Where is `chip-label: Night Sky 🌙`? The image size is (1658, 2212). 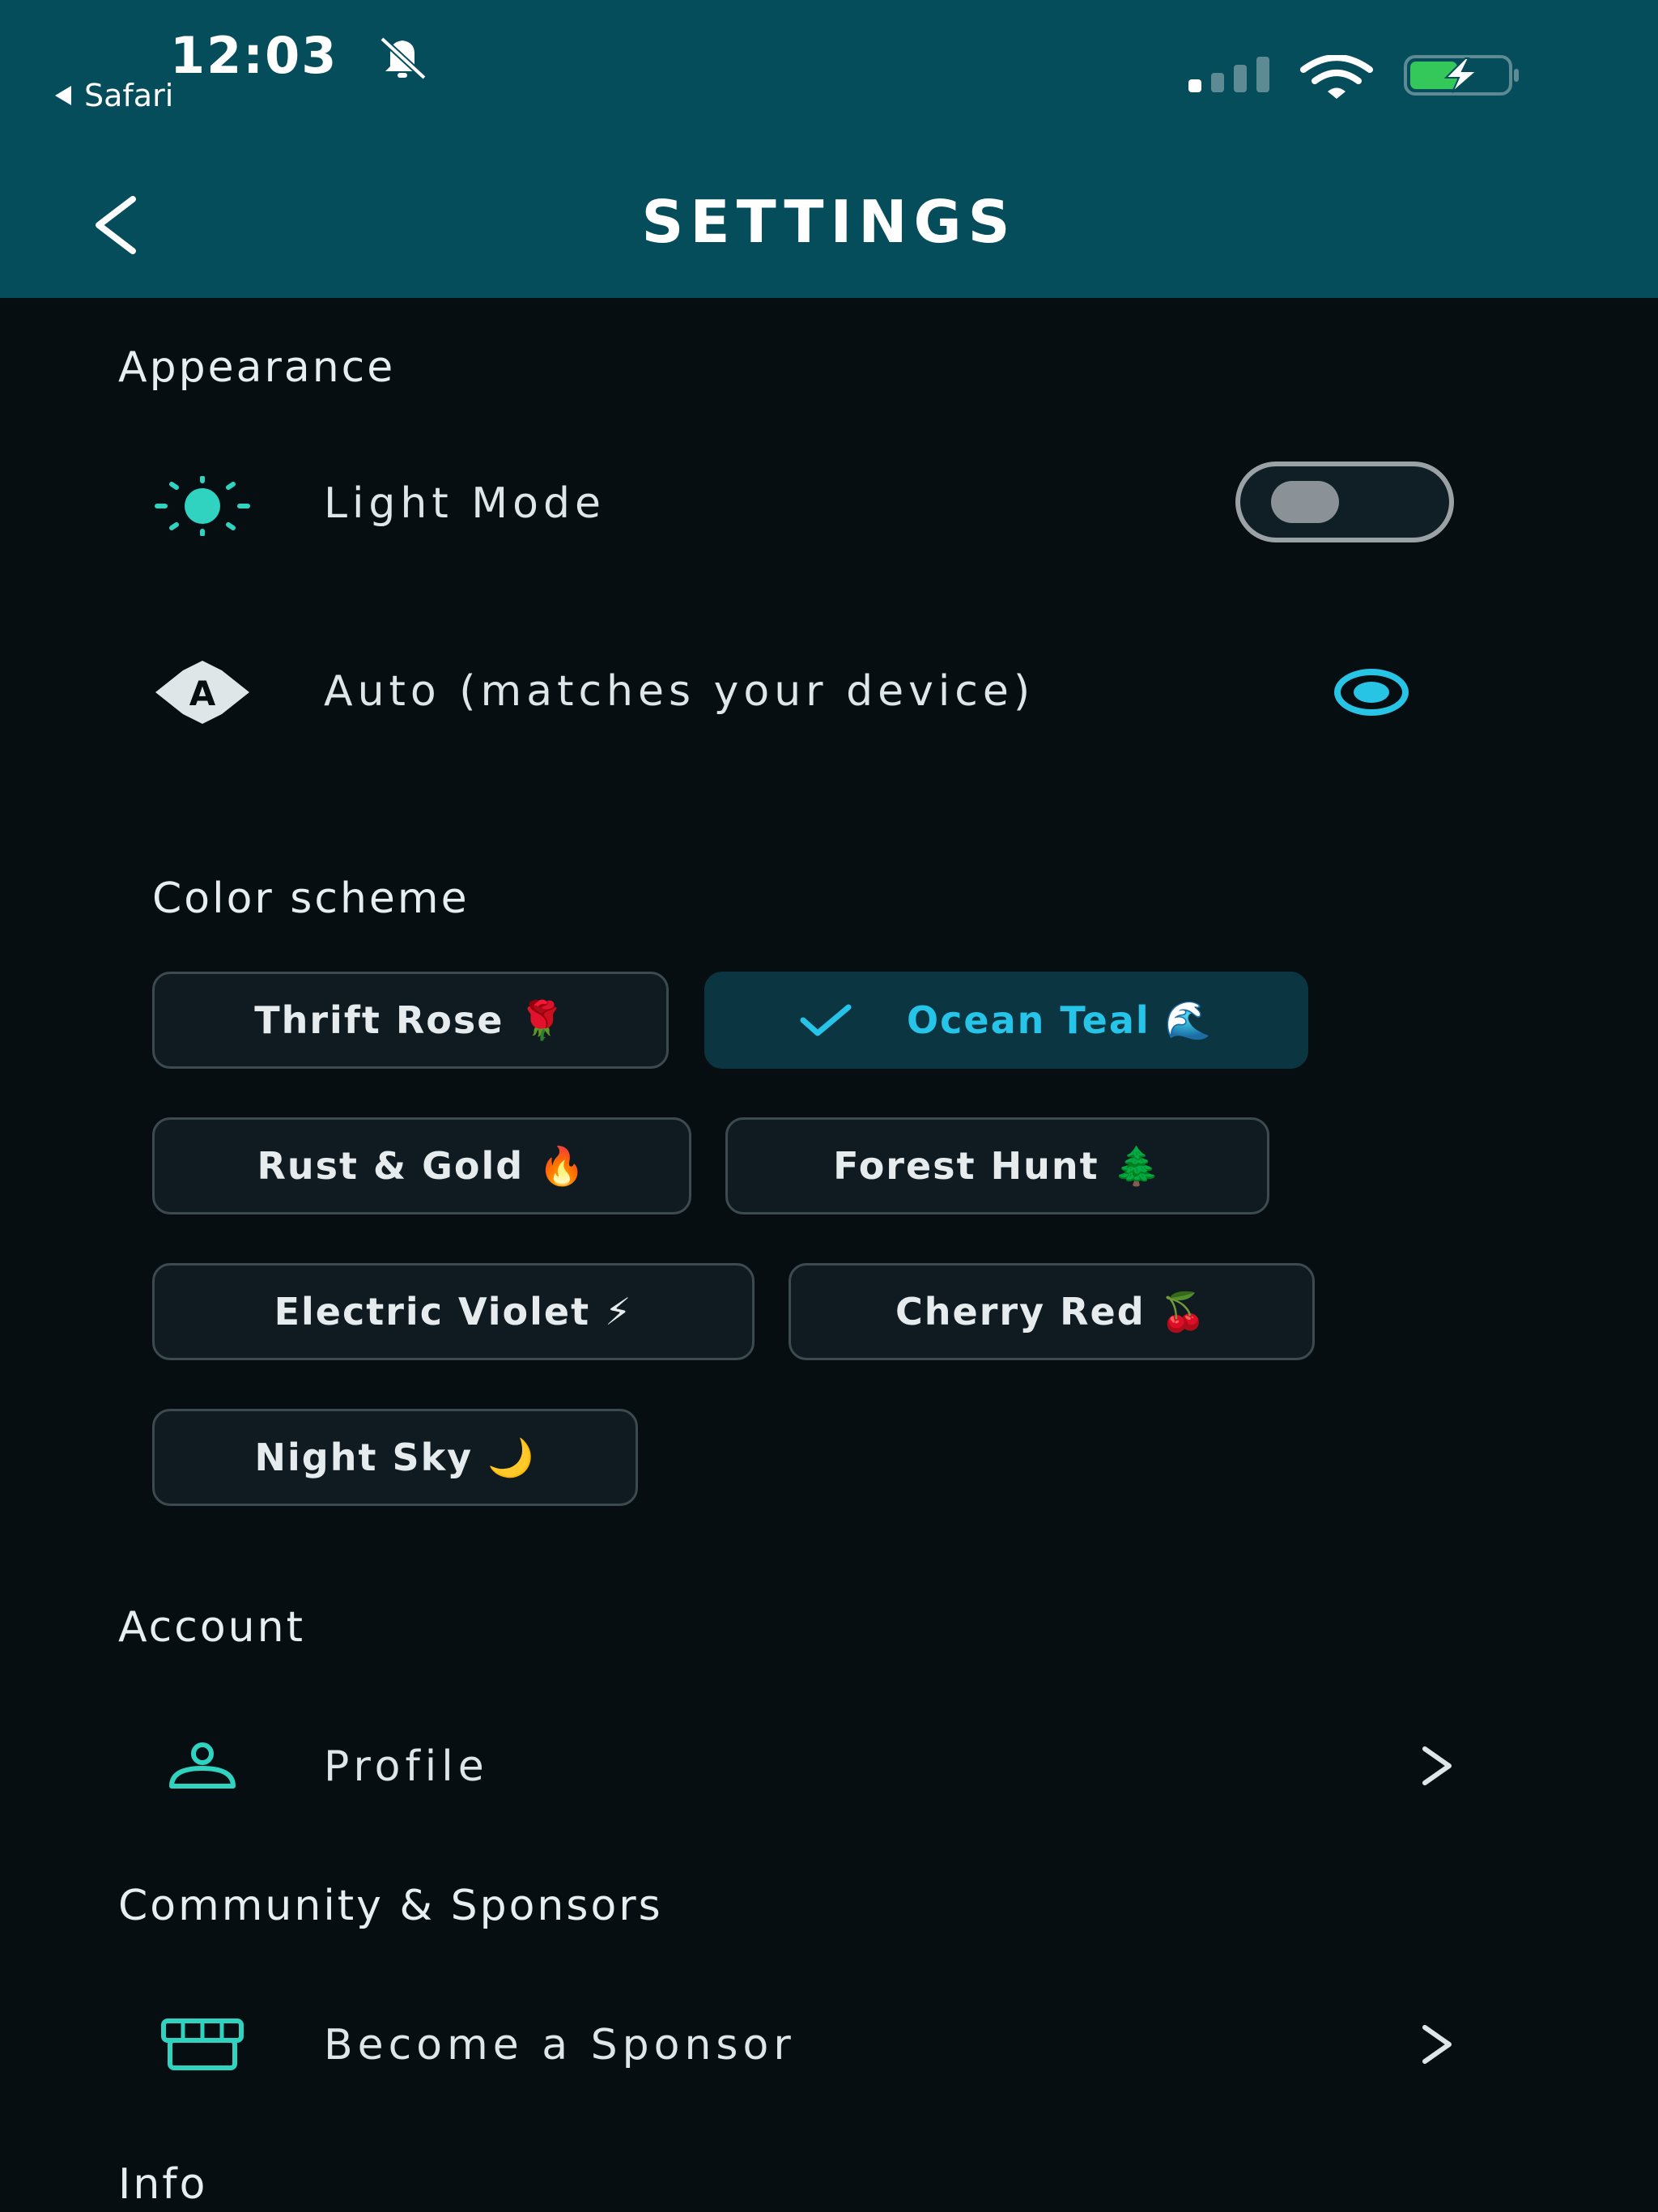 chip-label: Night Sky 🌙 is located at coordinates (395, 1457).